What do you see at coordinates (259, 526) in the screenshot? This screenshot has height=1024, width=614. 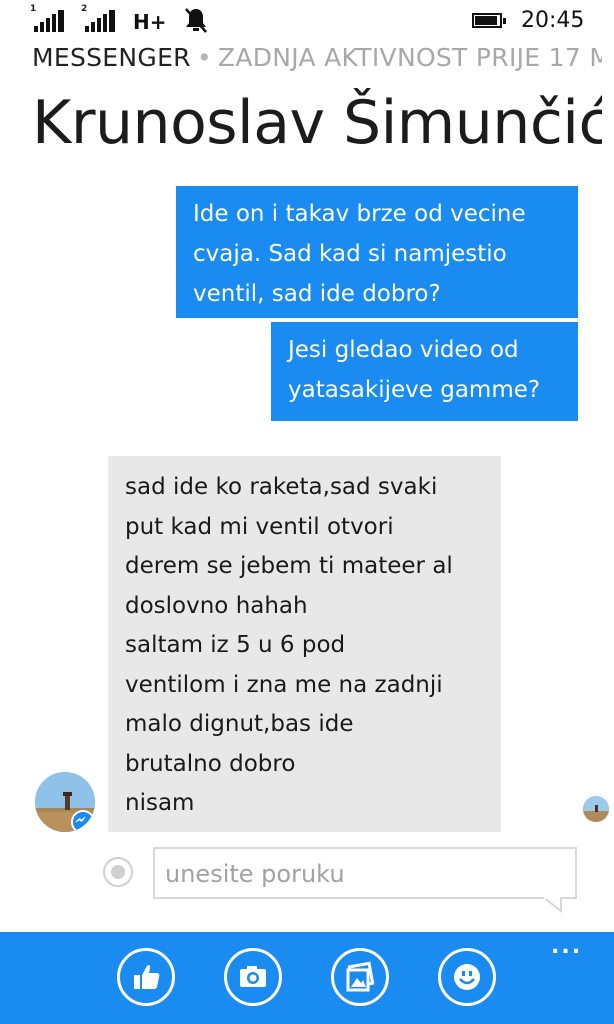 I see `message-line: put kad mi ventil otvori` at bounding box center [259, 526].